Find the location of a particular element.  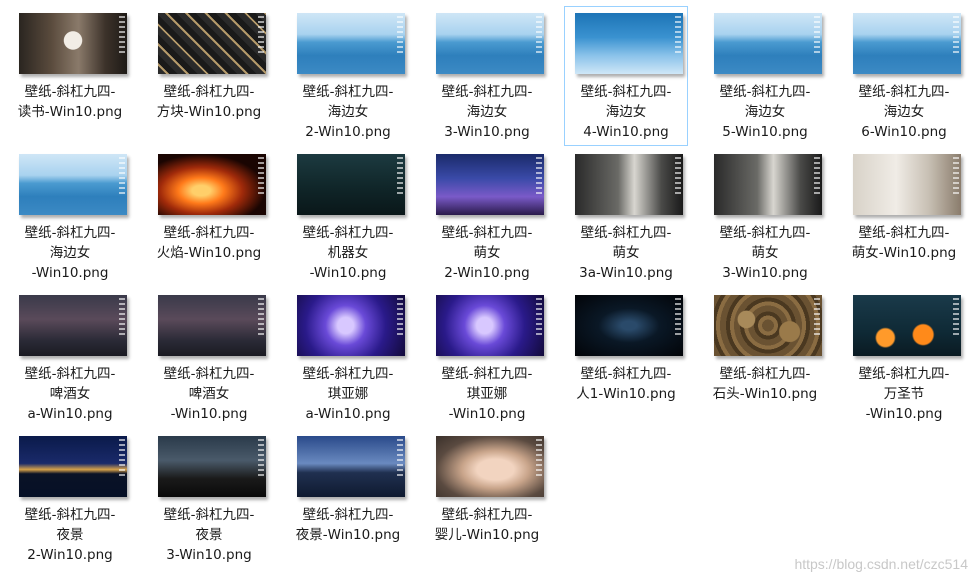

wallpaper-robot-thumbnail is located at coordinates (351, 184).